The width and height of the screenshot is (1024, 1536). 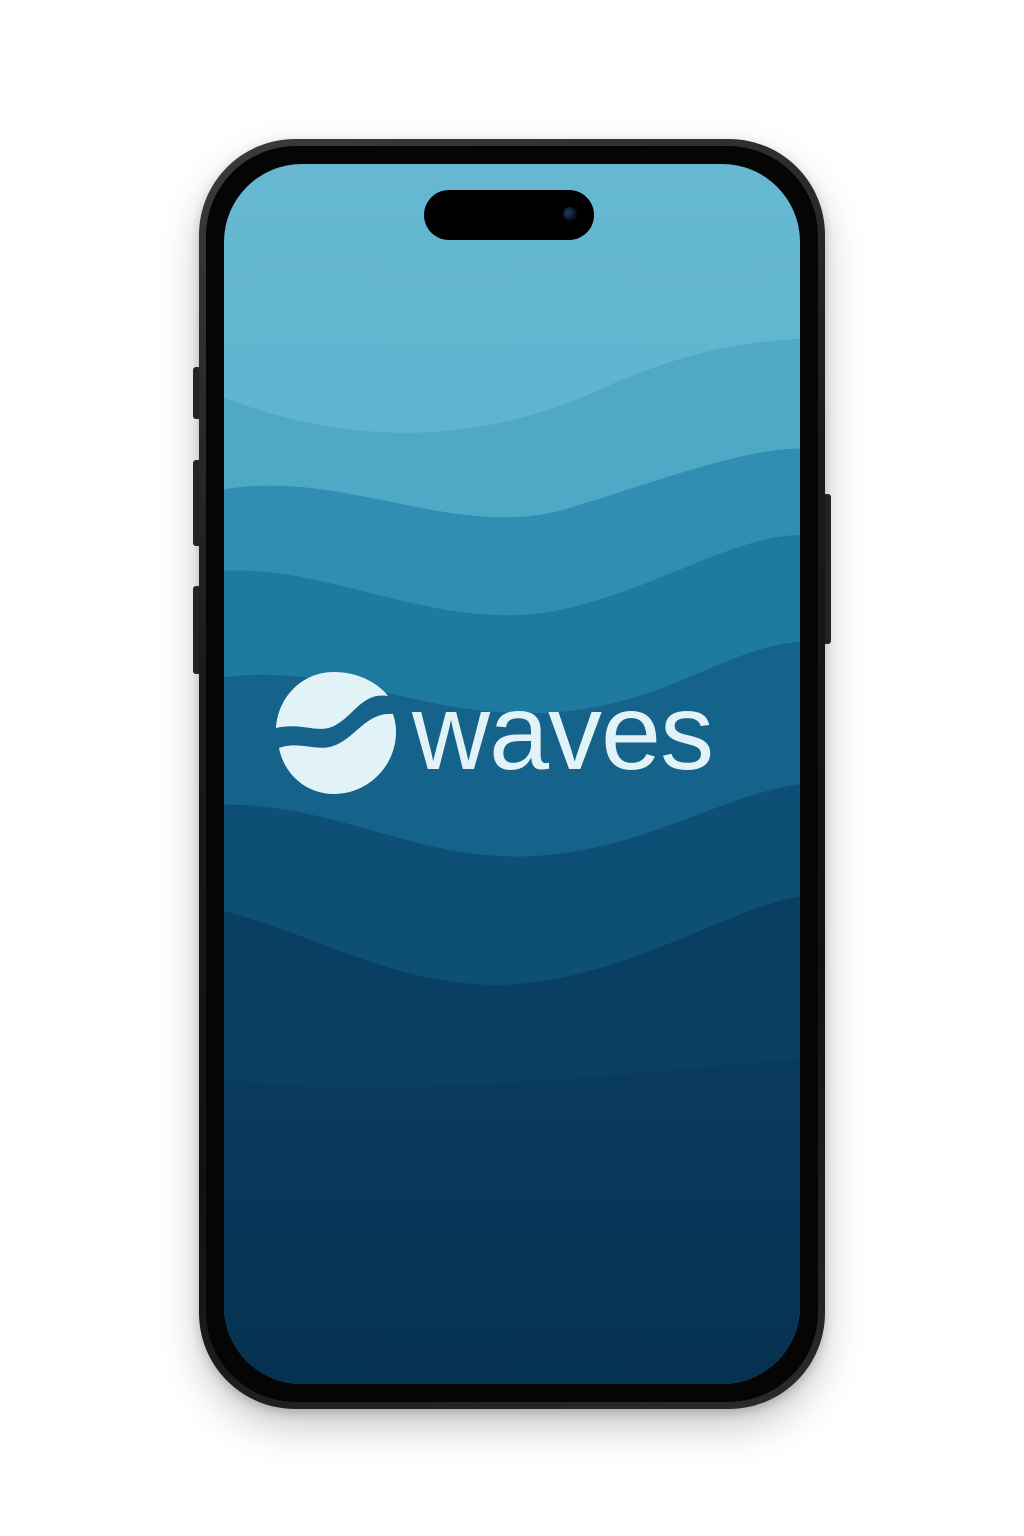 I want to click on brand-wordmark: waves, so click(x=563, y=731).